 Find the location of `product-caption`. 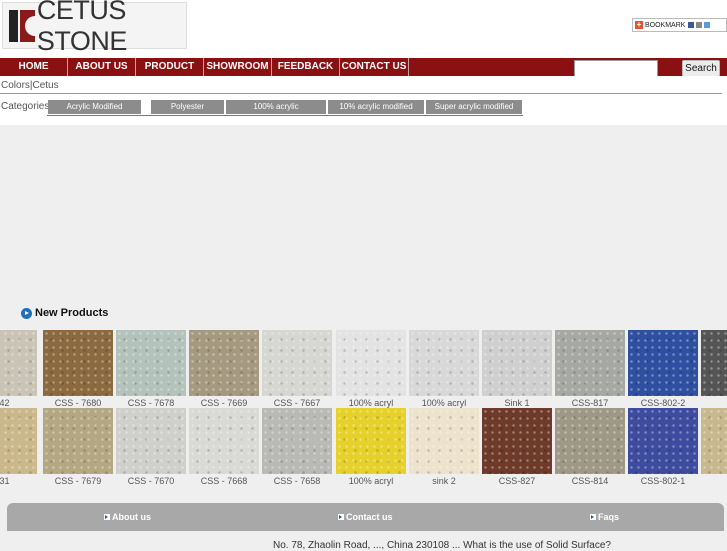

product-caption is located at coordinates (713, 481).